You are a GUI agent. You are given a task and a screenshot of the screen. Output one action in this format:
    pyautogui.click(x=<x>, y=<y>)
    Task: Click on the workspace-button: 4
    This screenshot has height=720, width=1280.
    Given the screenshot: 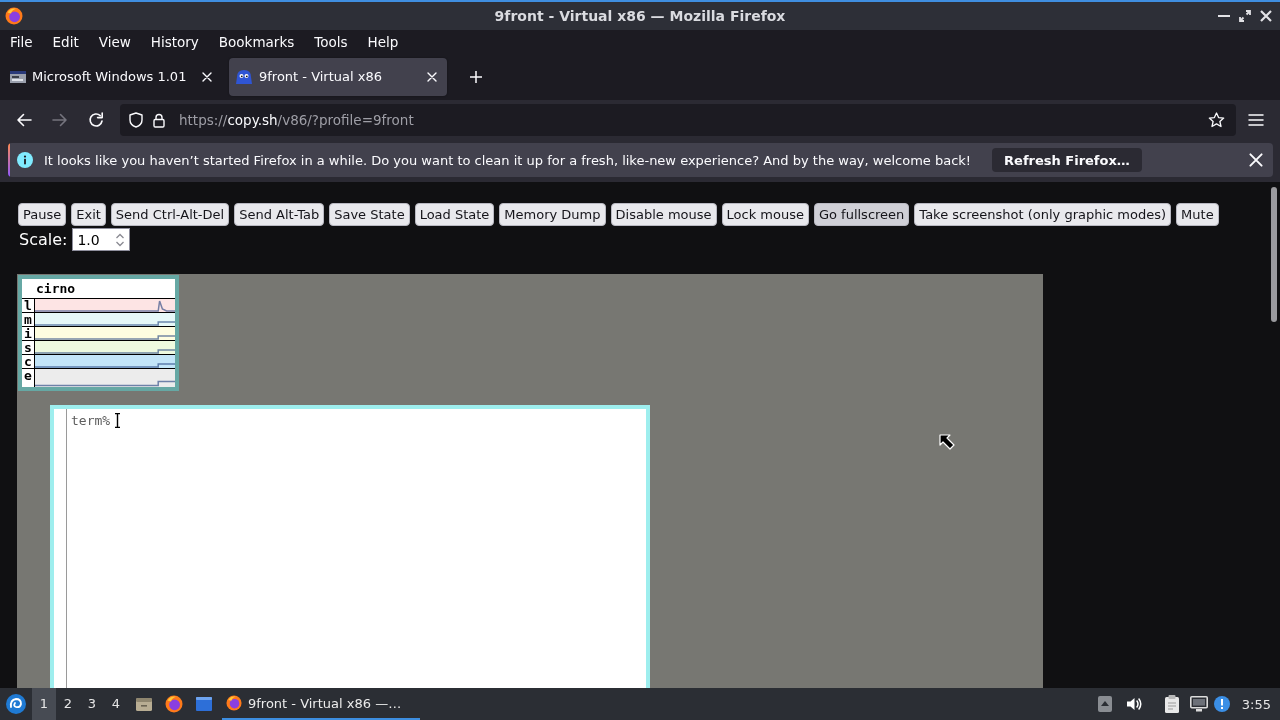 What is the action you would take?
    pyautogui.click(x=116, y=704)
    